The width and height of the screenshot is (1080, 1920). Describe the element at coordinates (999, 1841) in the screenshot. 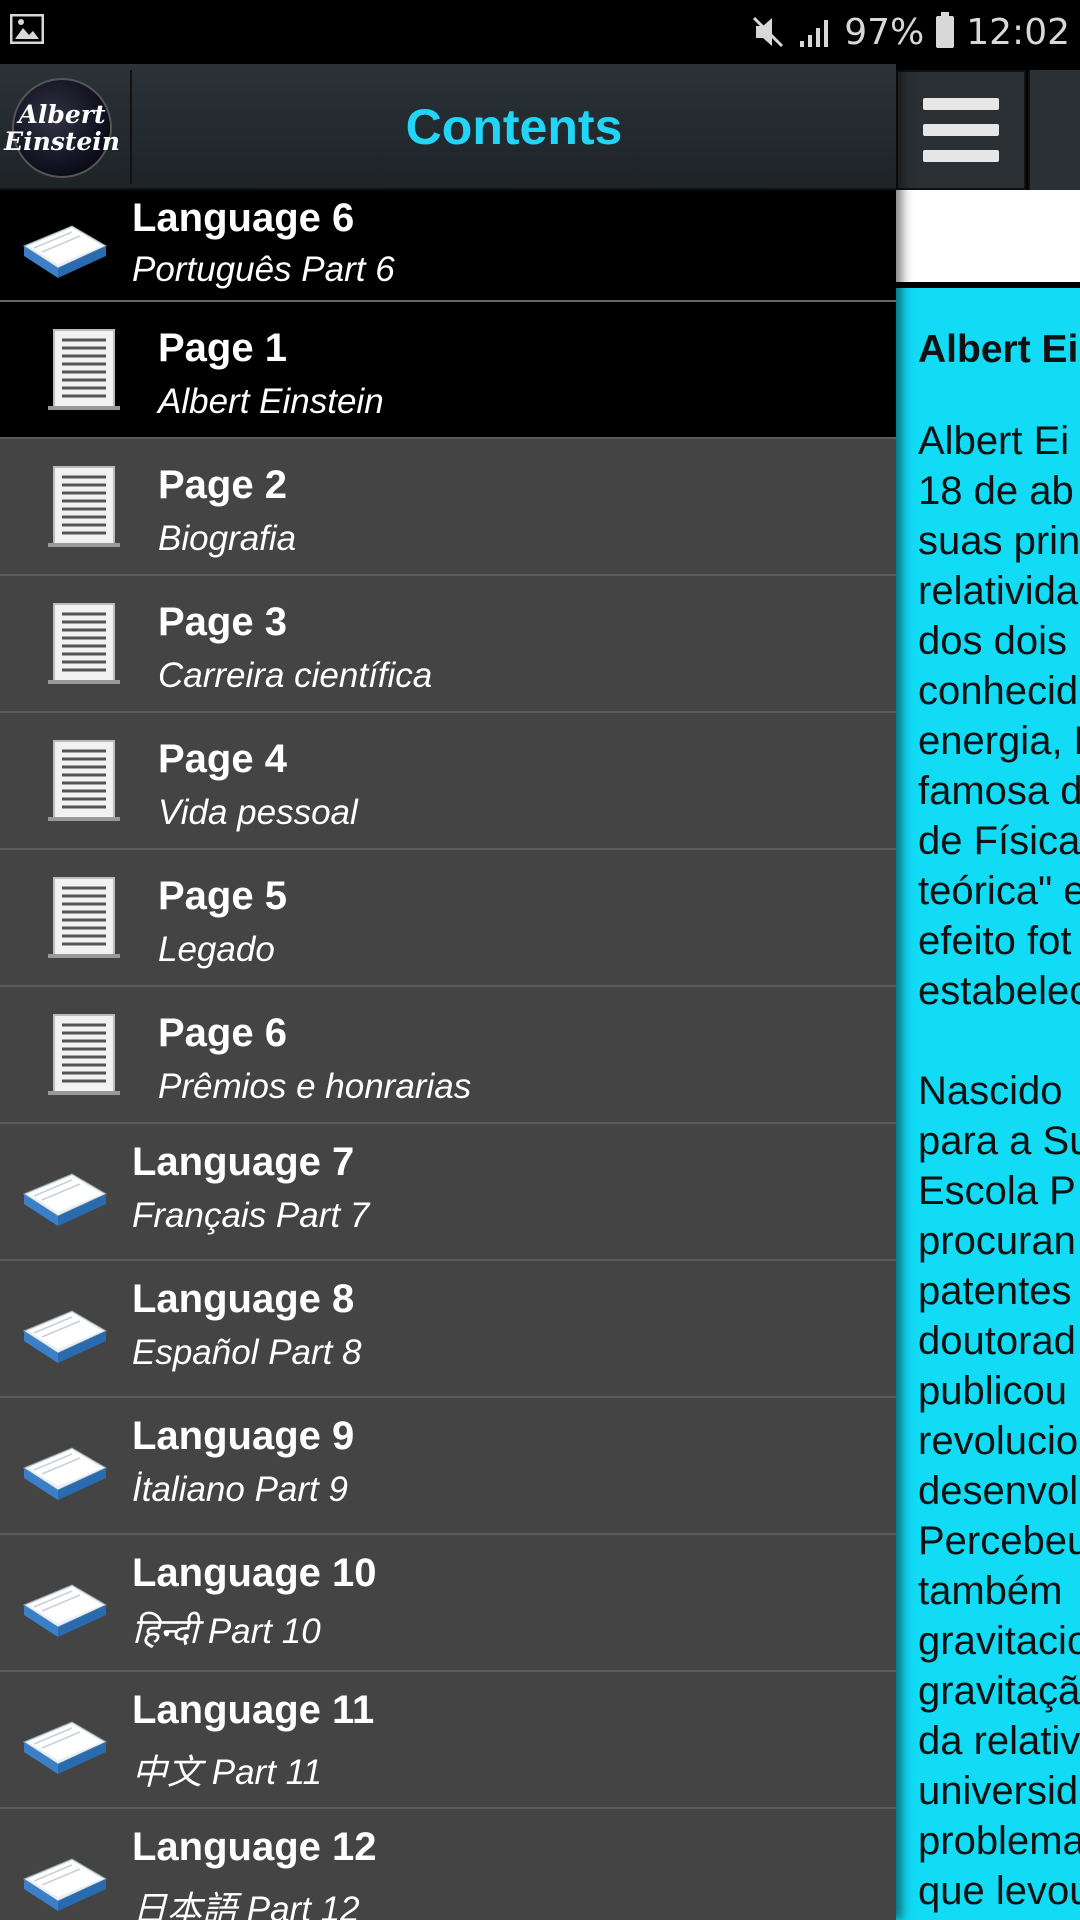

I see `article-line: problema` at that location.